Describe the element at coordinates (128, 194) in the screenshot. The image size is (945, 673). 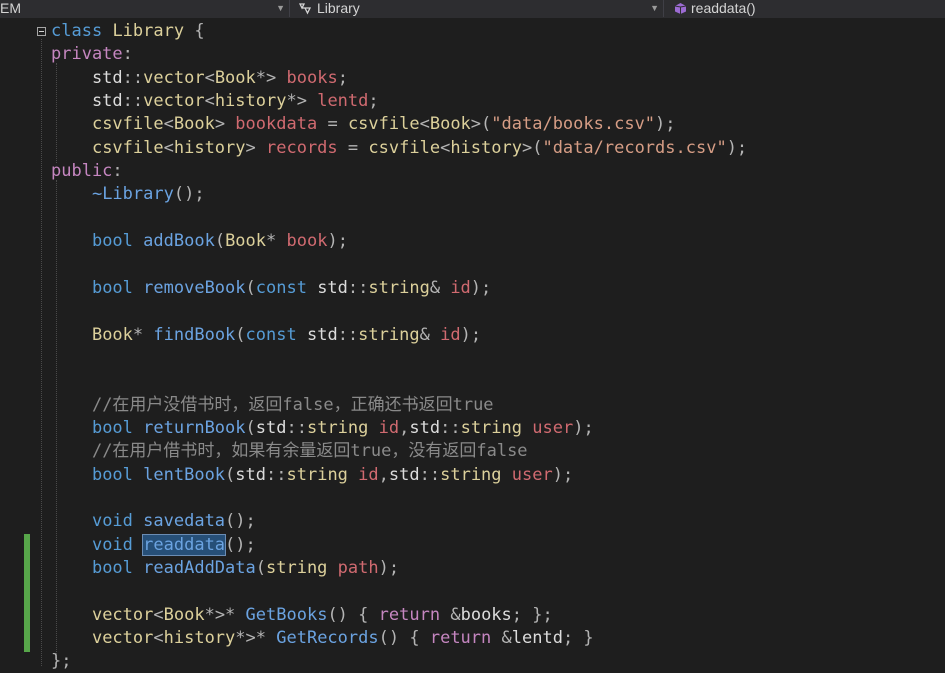
I see `code-line: ~Library();` at that location.